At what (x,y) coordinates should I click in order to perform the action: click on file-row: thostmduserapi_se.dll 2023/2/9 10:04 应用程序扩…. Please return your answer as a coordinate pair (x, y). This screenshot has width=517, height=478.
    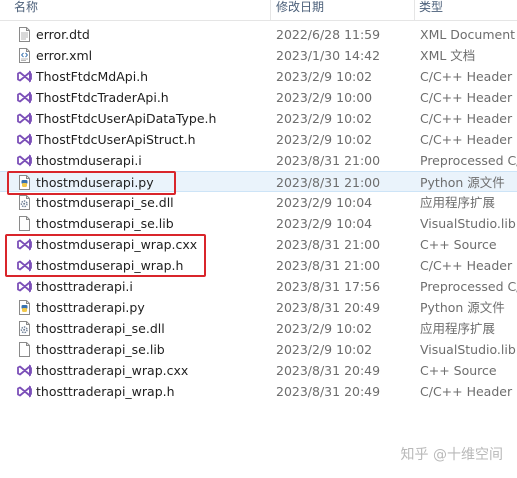
    Looking at the image, I should click on (258, 202).